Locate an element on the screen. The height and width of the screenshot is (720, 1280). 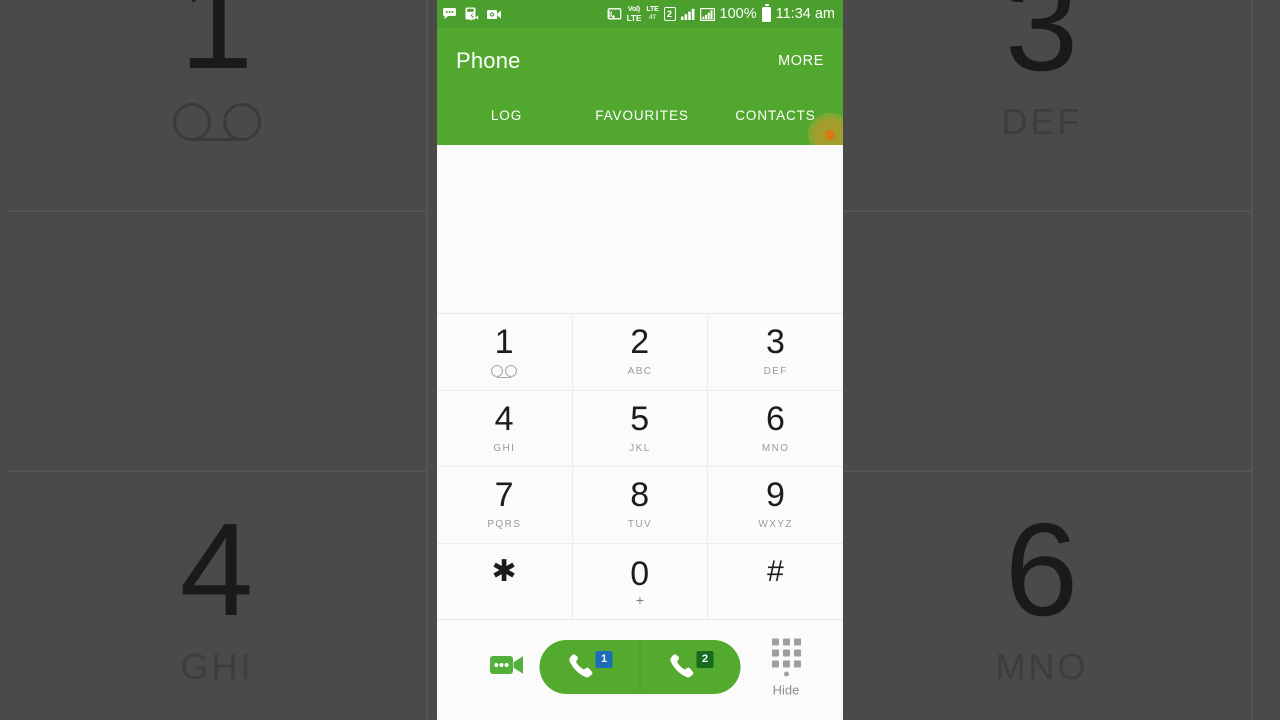
background-key-3-body is located at coordinates (1048, 340).